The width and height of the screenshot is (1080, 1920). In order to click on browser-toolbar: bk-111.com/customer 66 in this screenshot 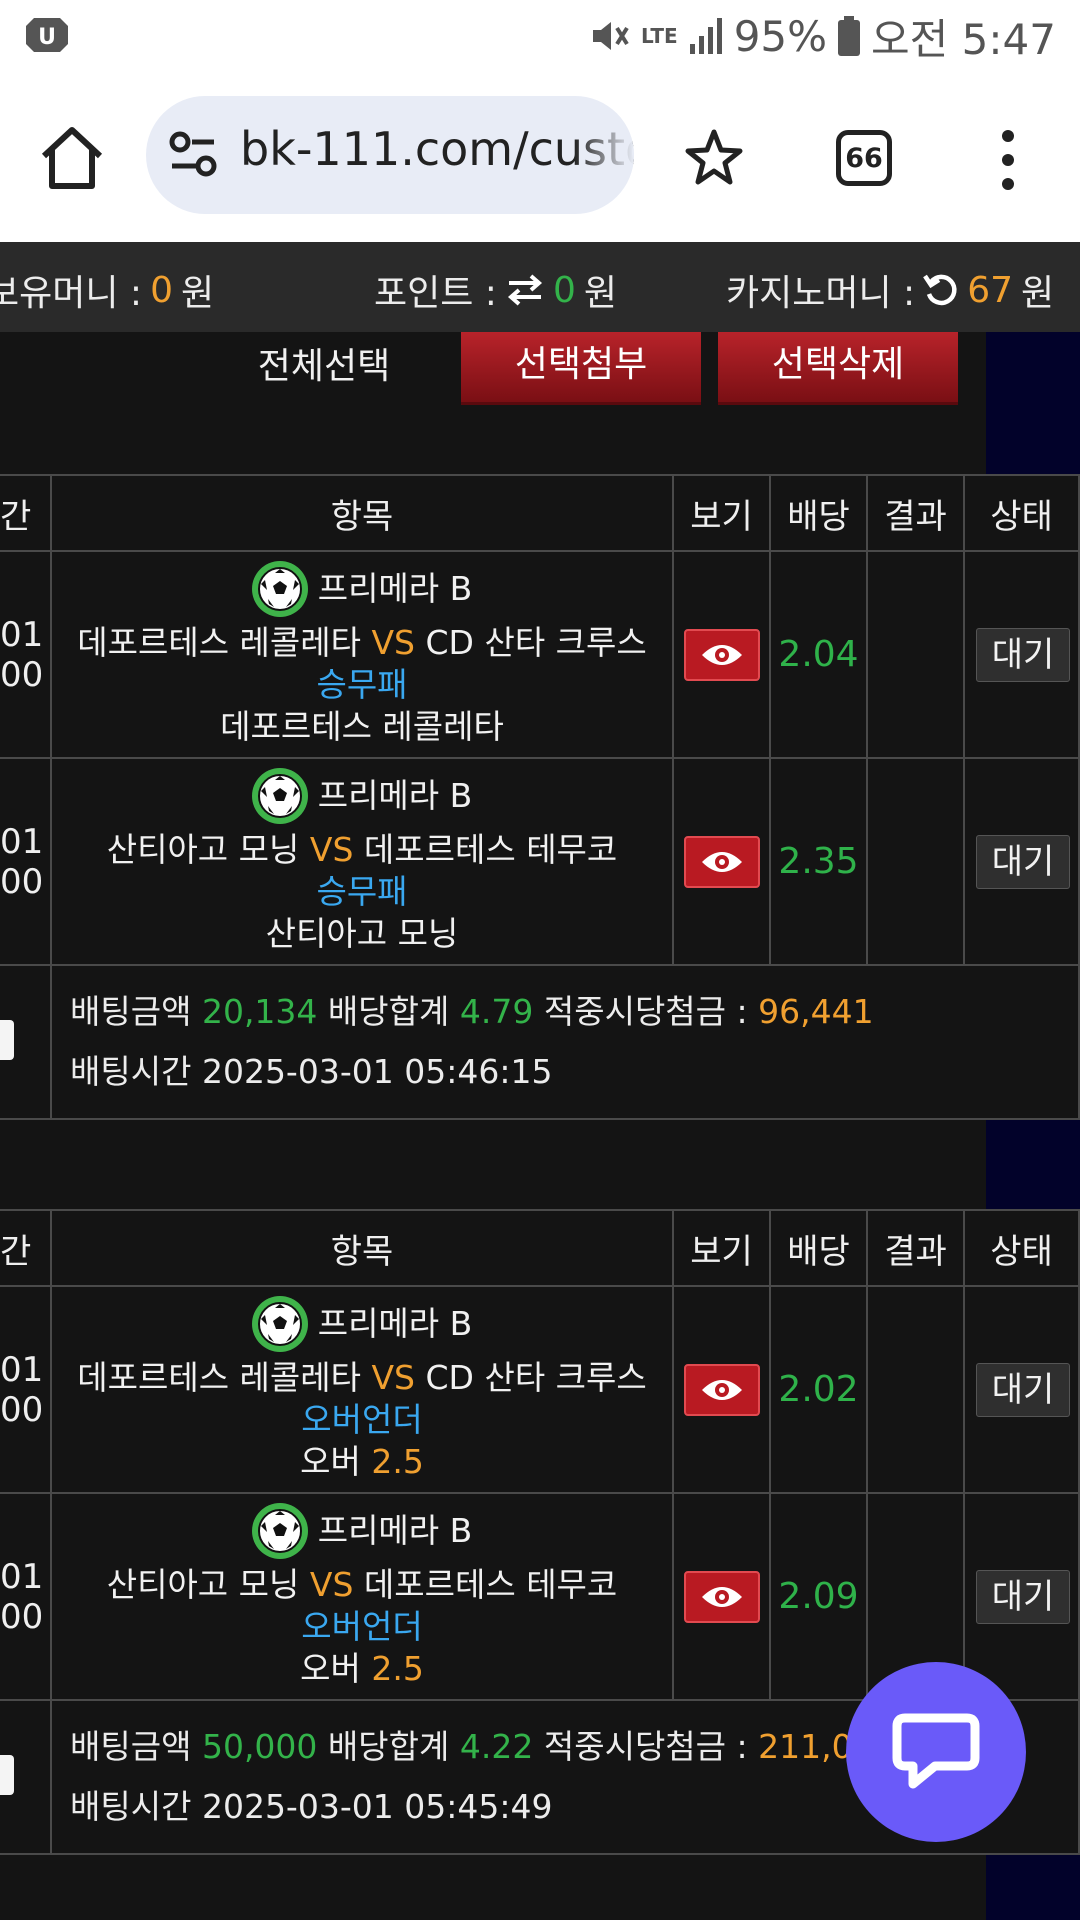, I will do `click(540, 157)`.